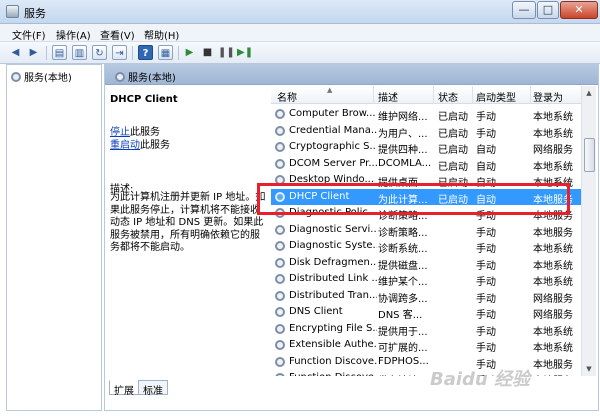 This screenshot has width=600, height=417. I want to click on service-row: Computer Brow... 维护网络... 已启动 手动 本地系统, so click(426, 114).